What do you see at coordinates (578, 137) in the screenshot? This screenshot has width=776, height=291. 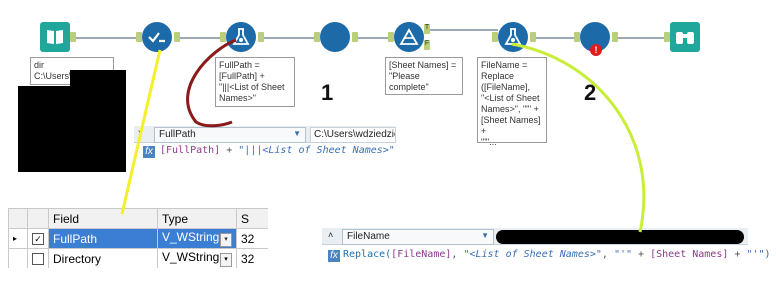 I see `lime-arrow` at bounding box center [578, 137].